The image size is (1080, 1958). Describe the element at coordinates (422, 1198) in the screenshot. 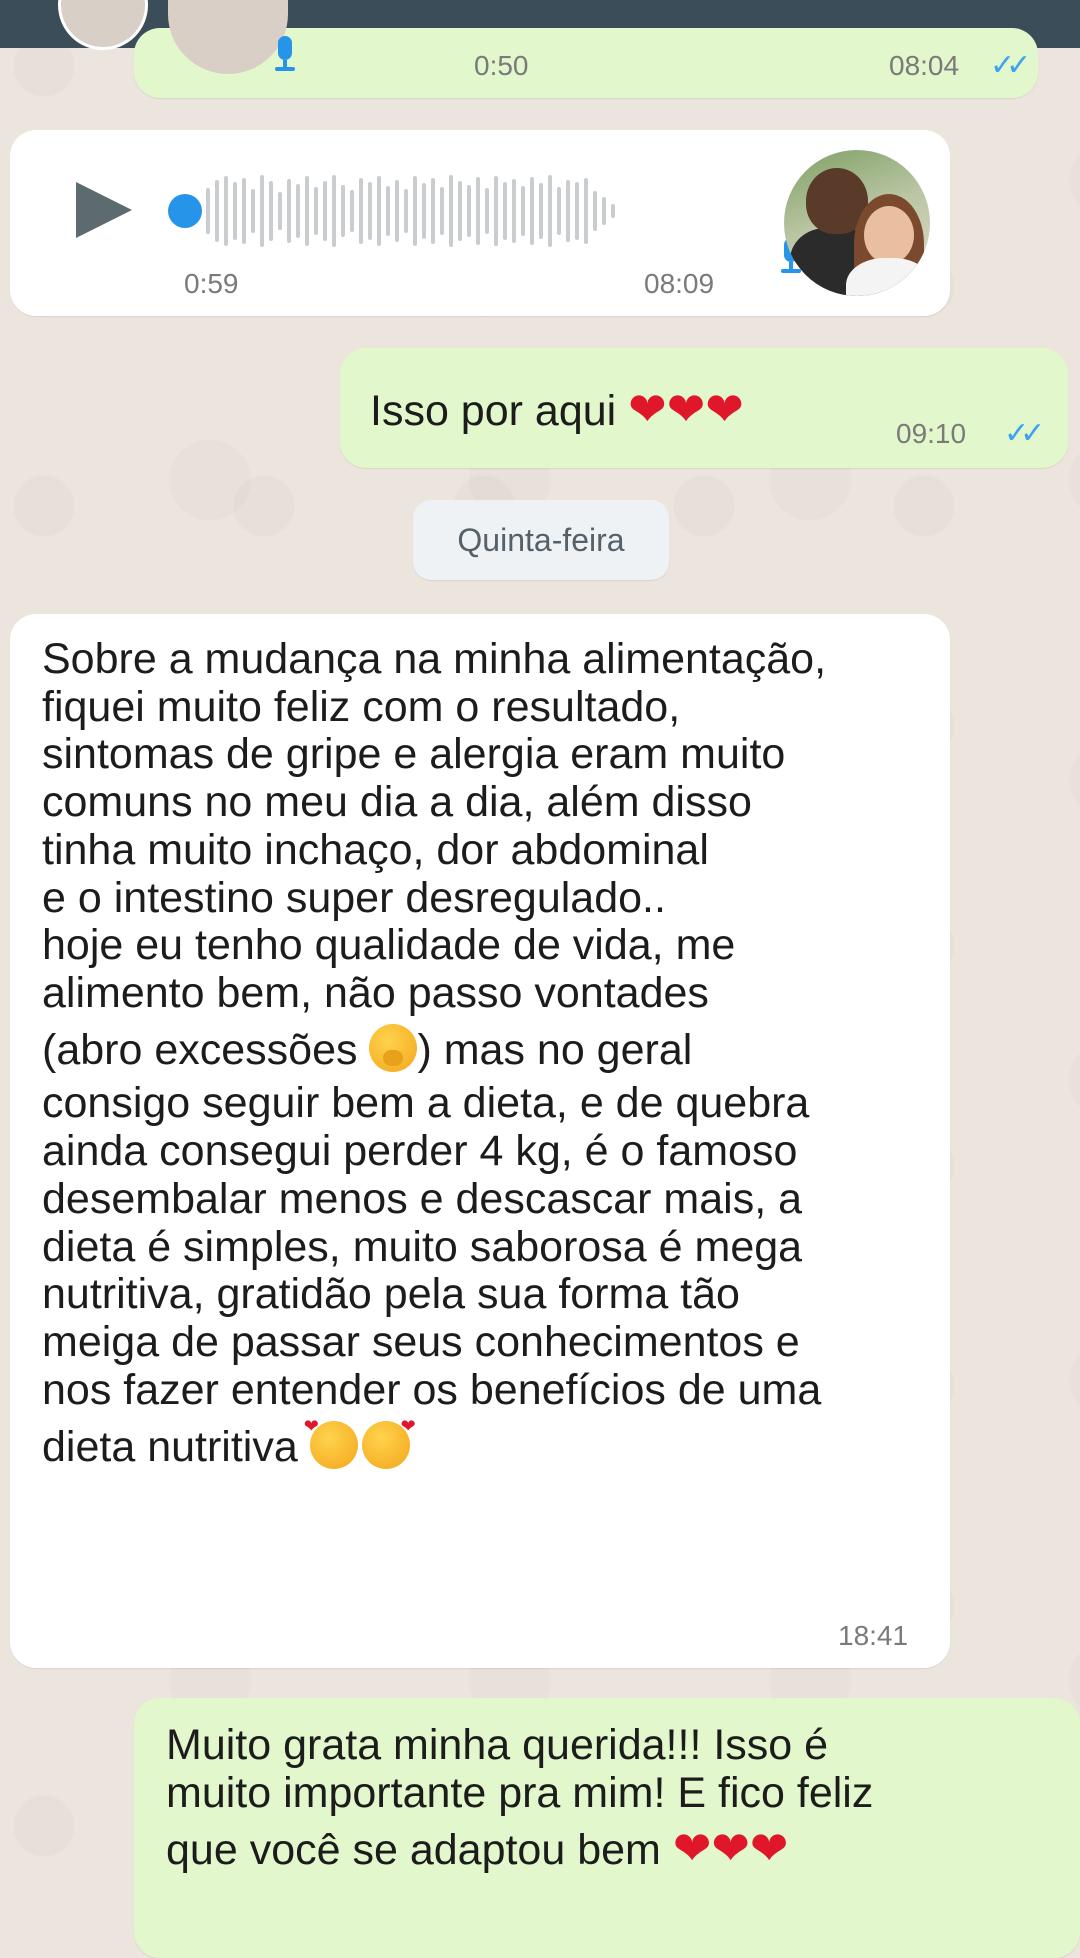

I see `message-line: desembalar menos e descascar mais, a` at that location.